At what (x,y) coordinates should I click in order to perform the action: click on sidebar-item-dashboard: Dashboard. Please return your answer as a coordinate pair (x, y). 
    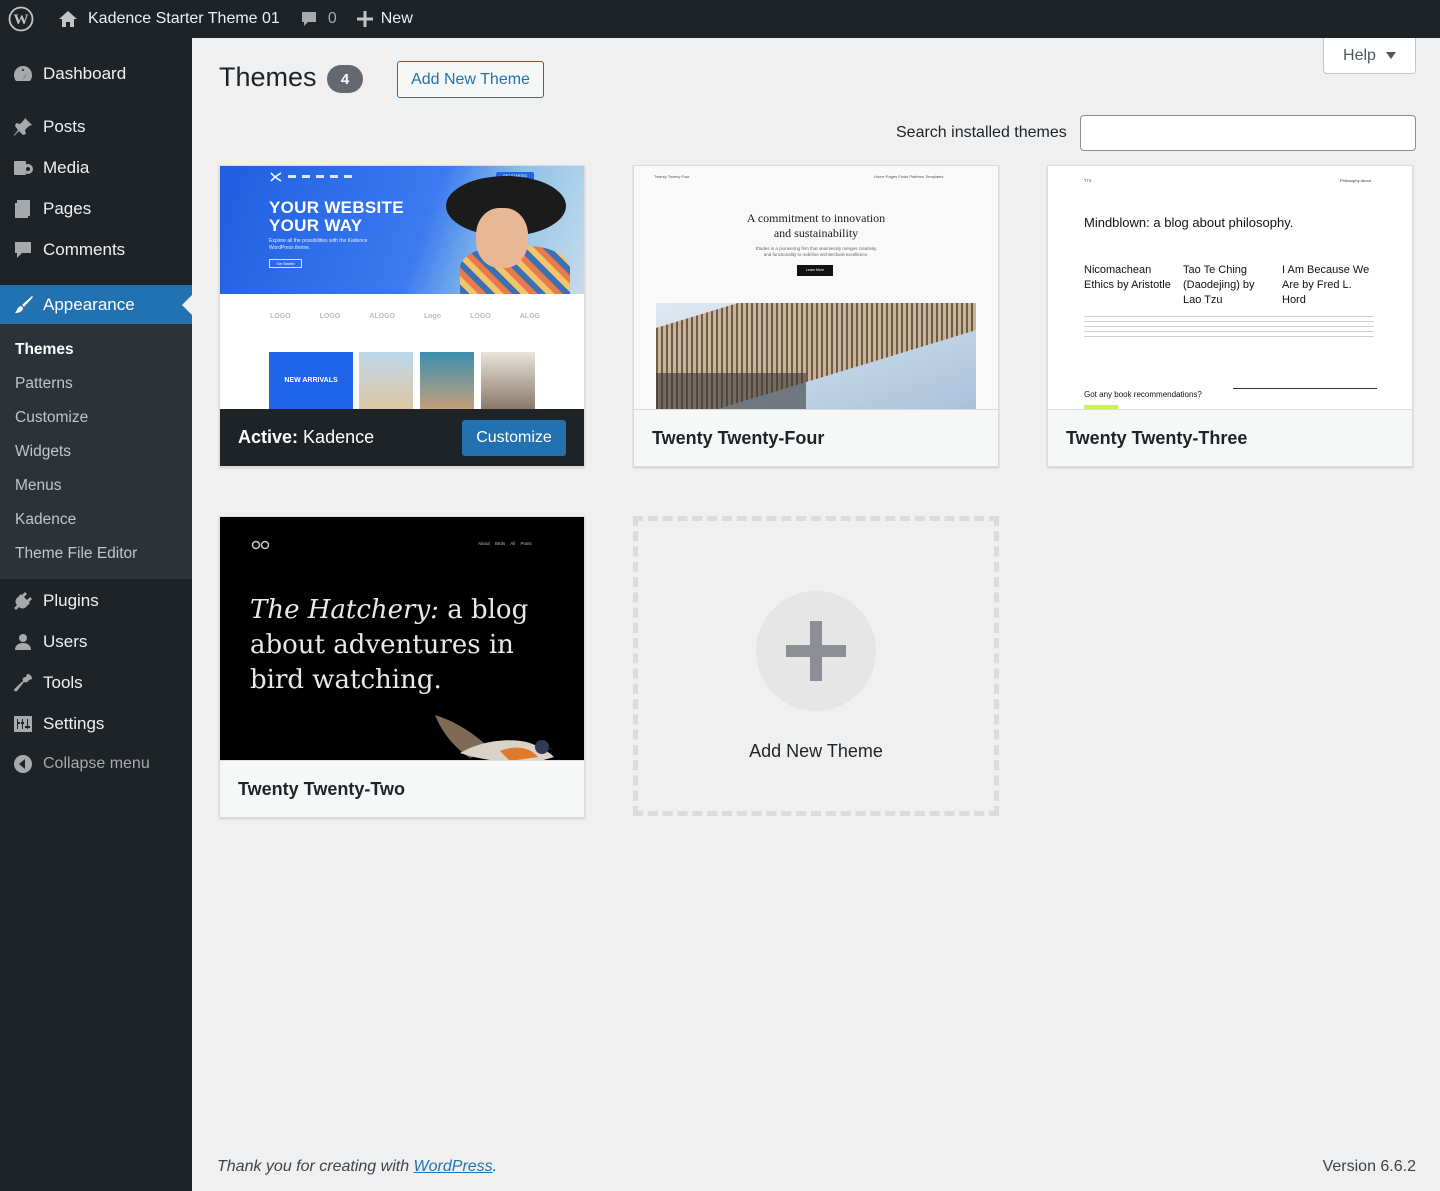
    Looking at the image, I should click on (96, 74).